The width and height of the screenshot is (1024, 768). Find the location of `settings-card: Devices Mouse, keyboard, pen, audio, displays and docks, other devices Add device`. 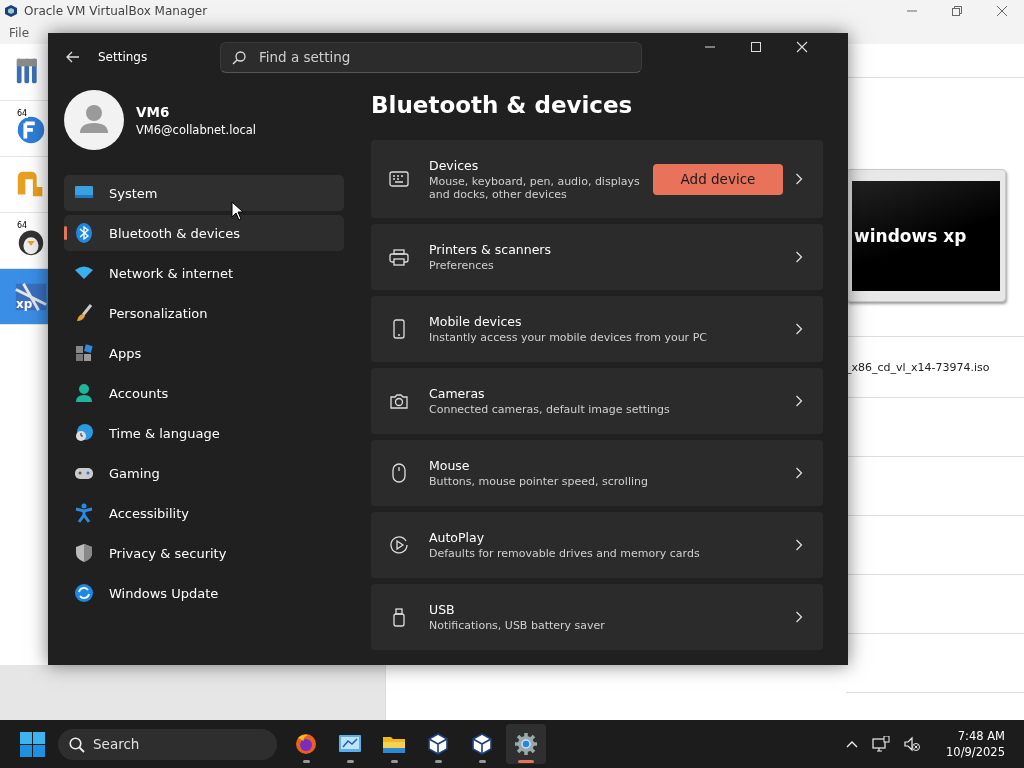

settings-card: Devices Mouse, keyboard, pen, audio, displays and docks, other devices Add device is located at coordinates (597, 179).